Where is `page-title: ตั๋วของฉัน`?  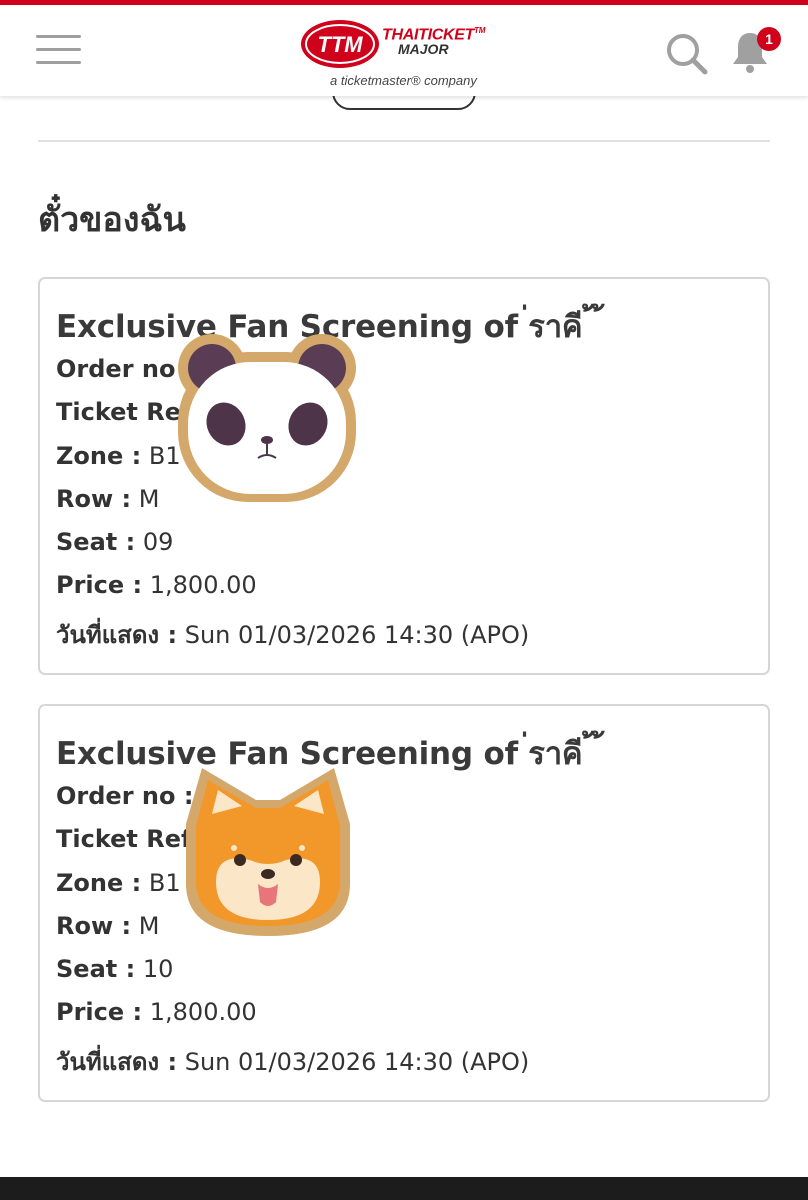
page-title: ตั๋วของฉัน is located at coordinates (112, 220).